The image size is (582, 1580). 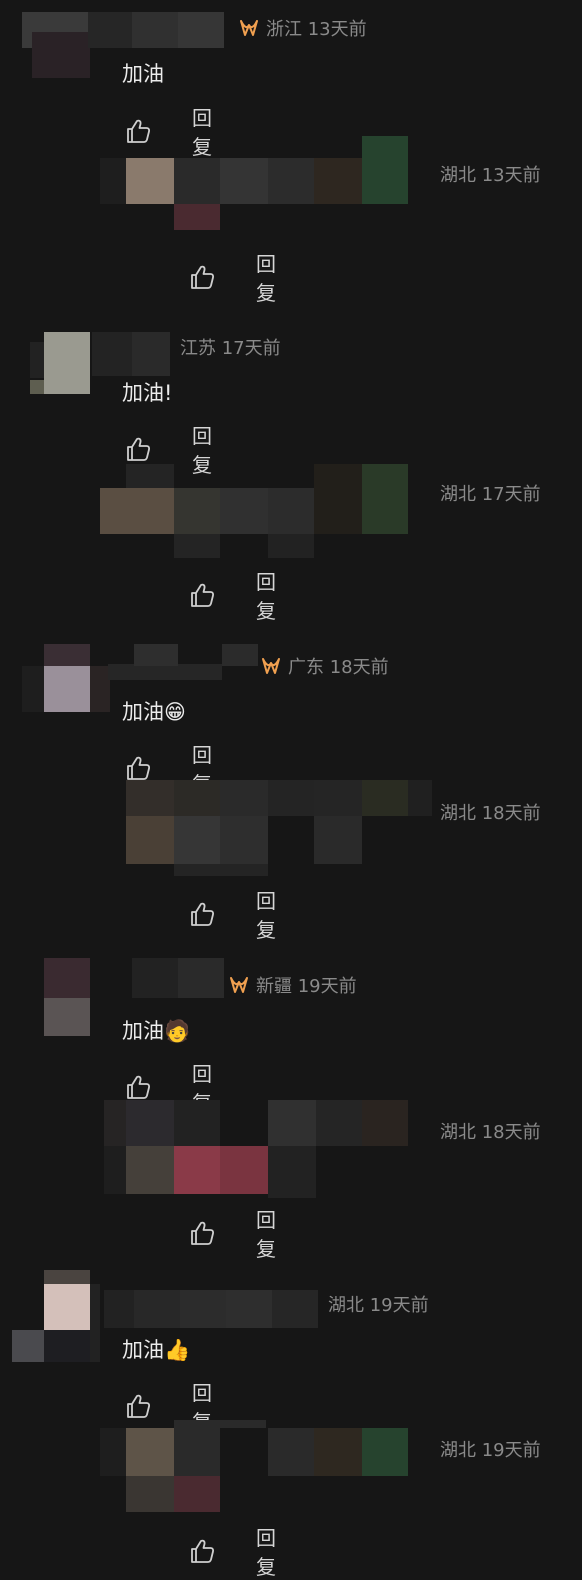 What do you see at coordinates (490, 1450) in the screenshot?
I see `reply-meta: 湖北 19天前` at bounding box center [490, 1450].